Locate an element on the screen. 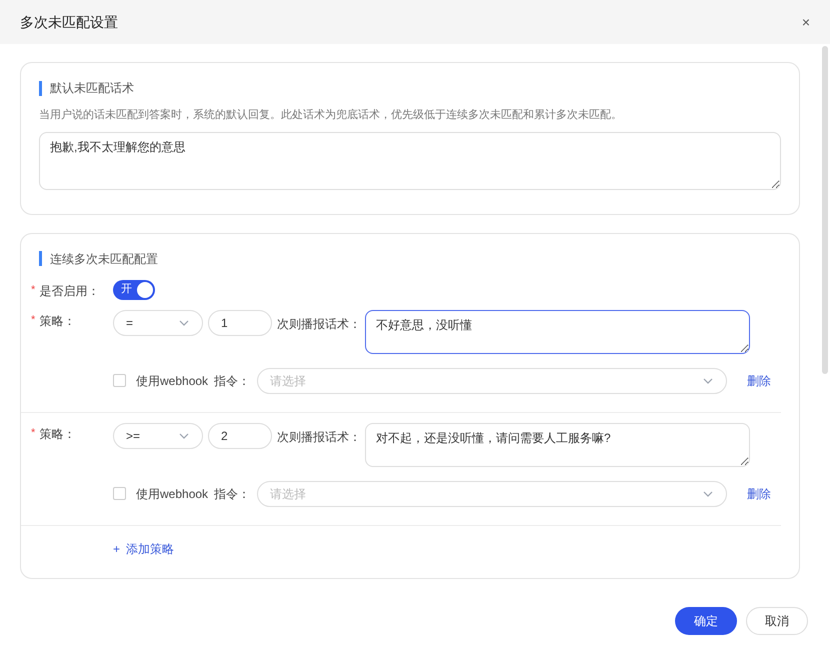 The width and height of the screenshot is (830, 648). enable-toggle: 开 is located at coordinates (134, 290).